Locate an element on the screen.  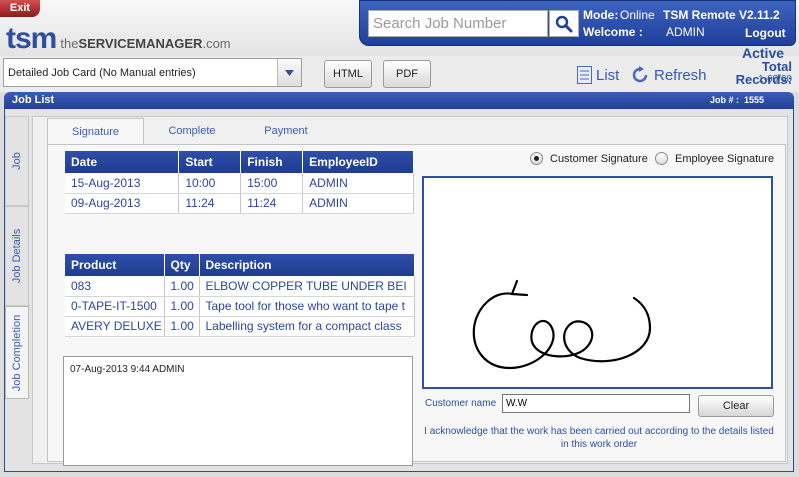
table-cell: 09-Aug-2013 is located at coordinates (122, 203).